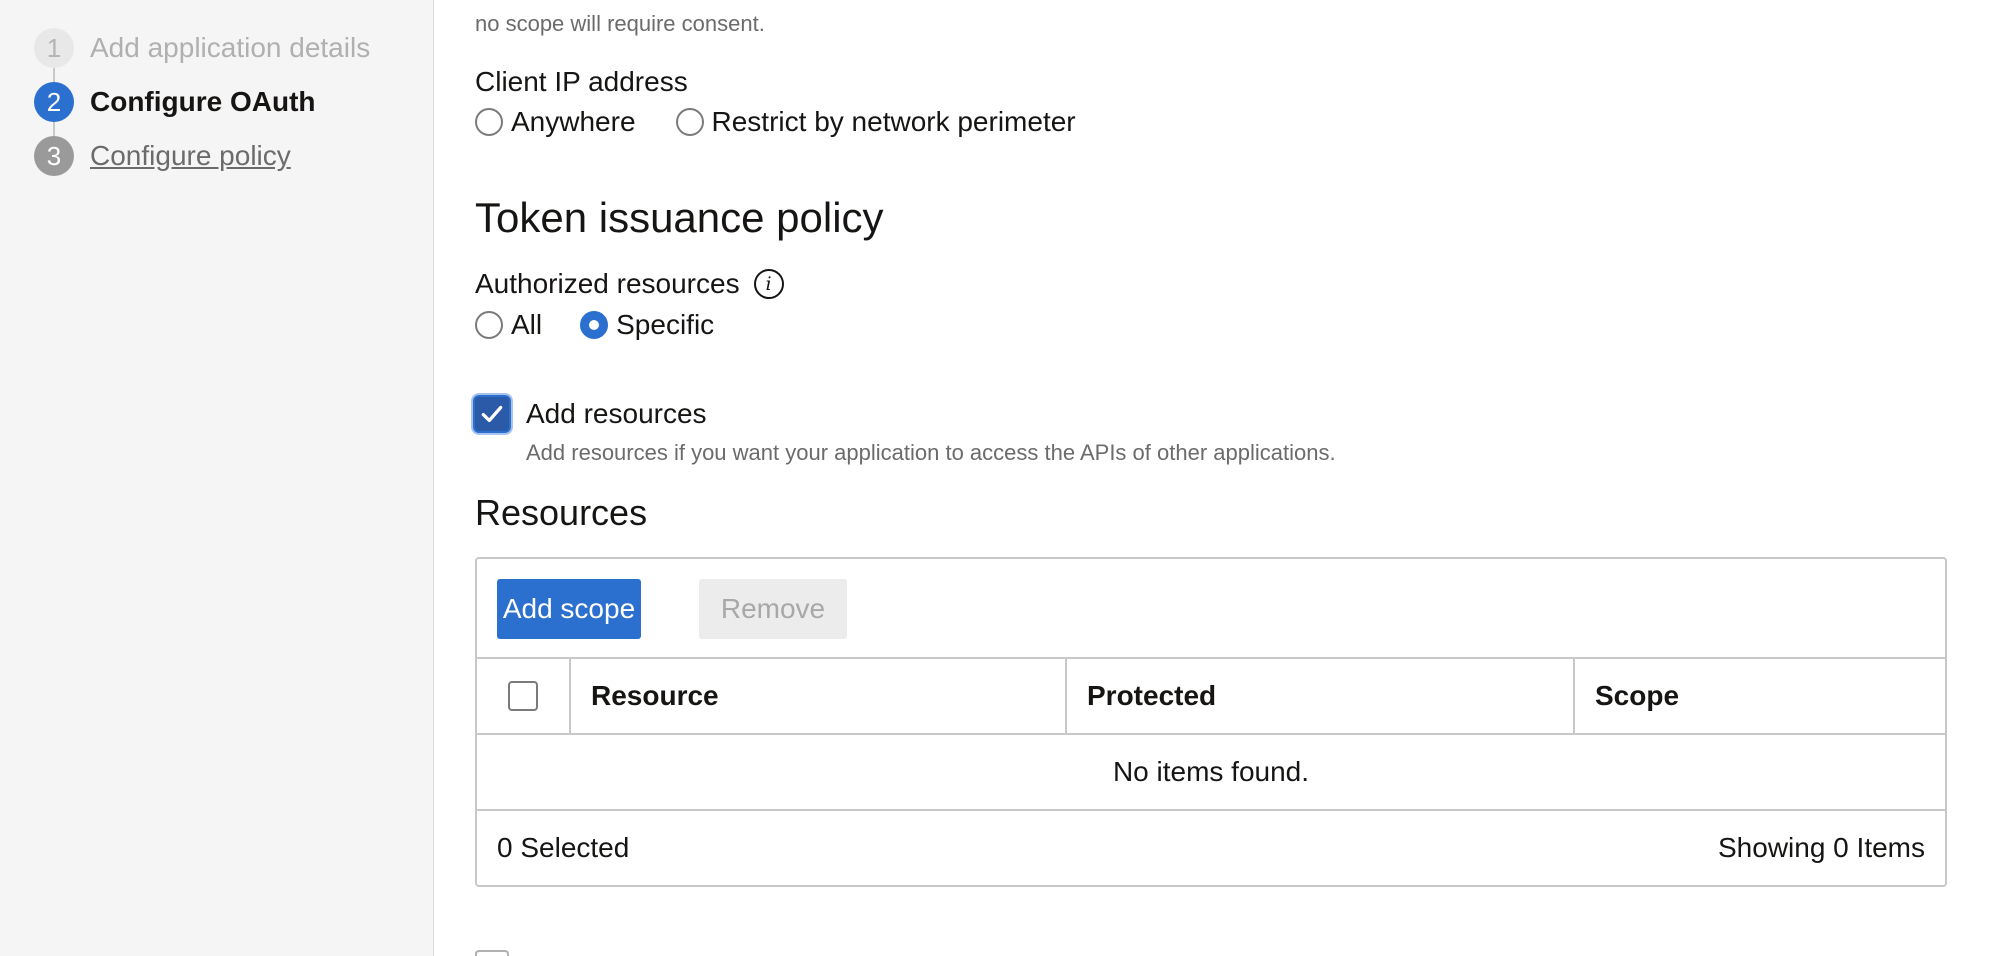 Image resolution: width=2004 pixels, height=956 pixels. Describe the element at coordinates (563, 847) in the screenshot. I see `selected-count: 0 Selected` at that location.